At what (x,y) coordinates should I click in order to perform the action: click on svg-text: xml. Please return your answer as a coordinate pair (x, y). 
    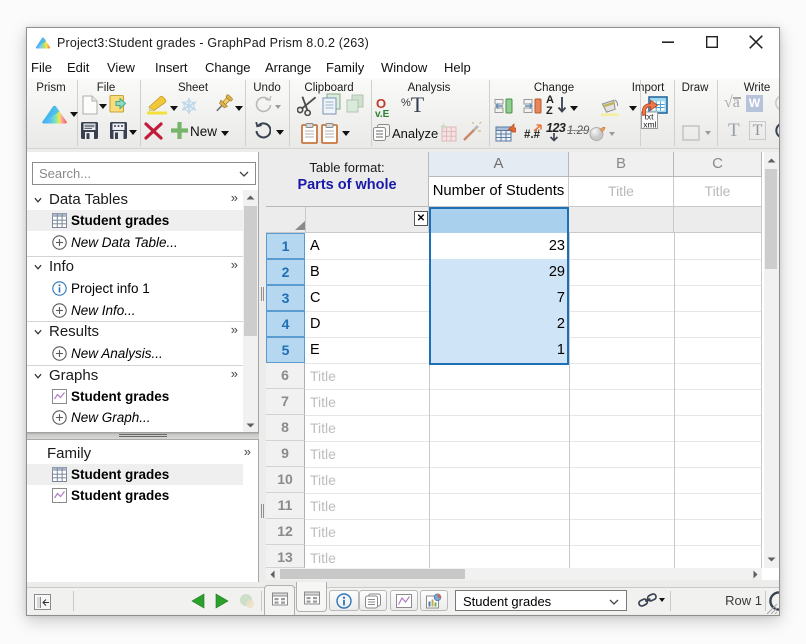
    Looking at the image, I should click on (649, 125).